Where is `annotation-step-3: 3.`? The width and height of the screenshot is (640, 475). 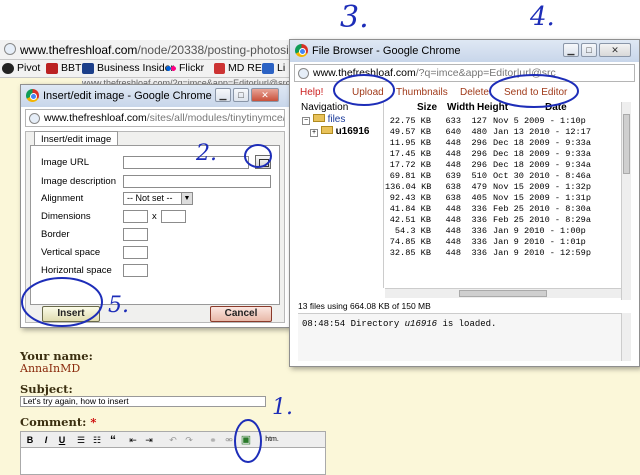
annotation-step-3: 3. is located at coordinates (354, 17).